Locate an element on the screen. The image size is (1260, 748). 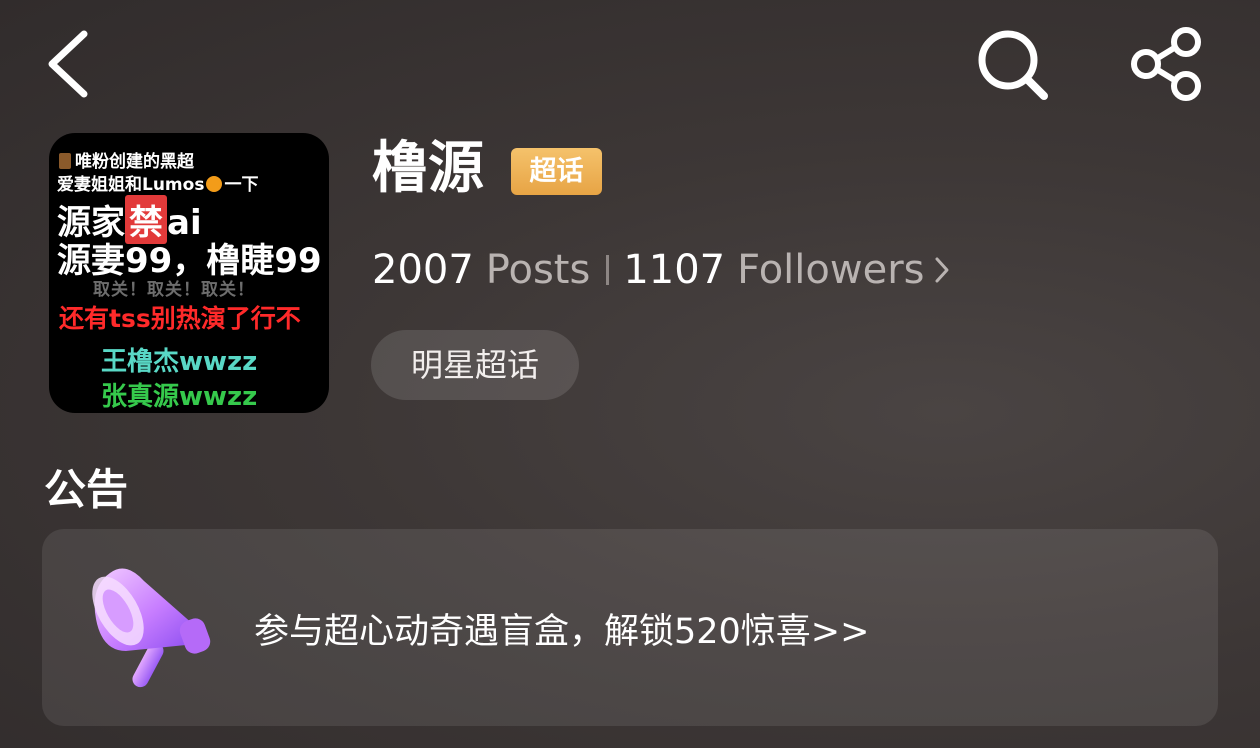
avatar-line: 张真源wwzz is located at coordinates (179, 397).